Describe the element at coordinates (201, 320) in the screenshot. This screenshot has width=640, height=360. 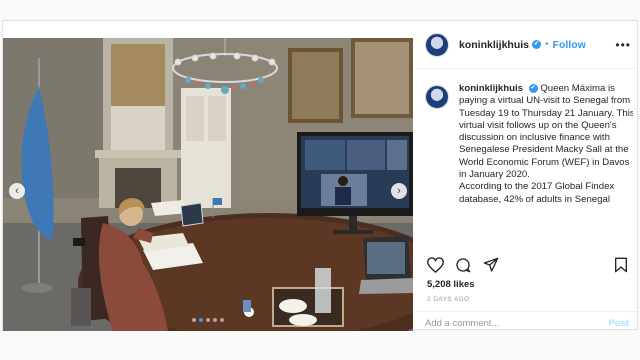
I see `carousel-dot-active` at that location.